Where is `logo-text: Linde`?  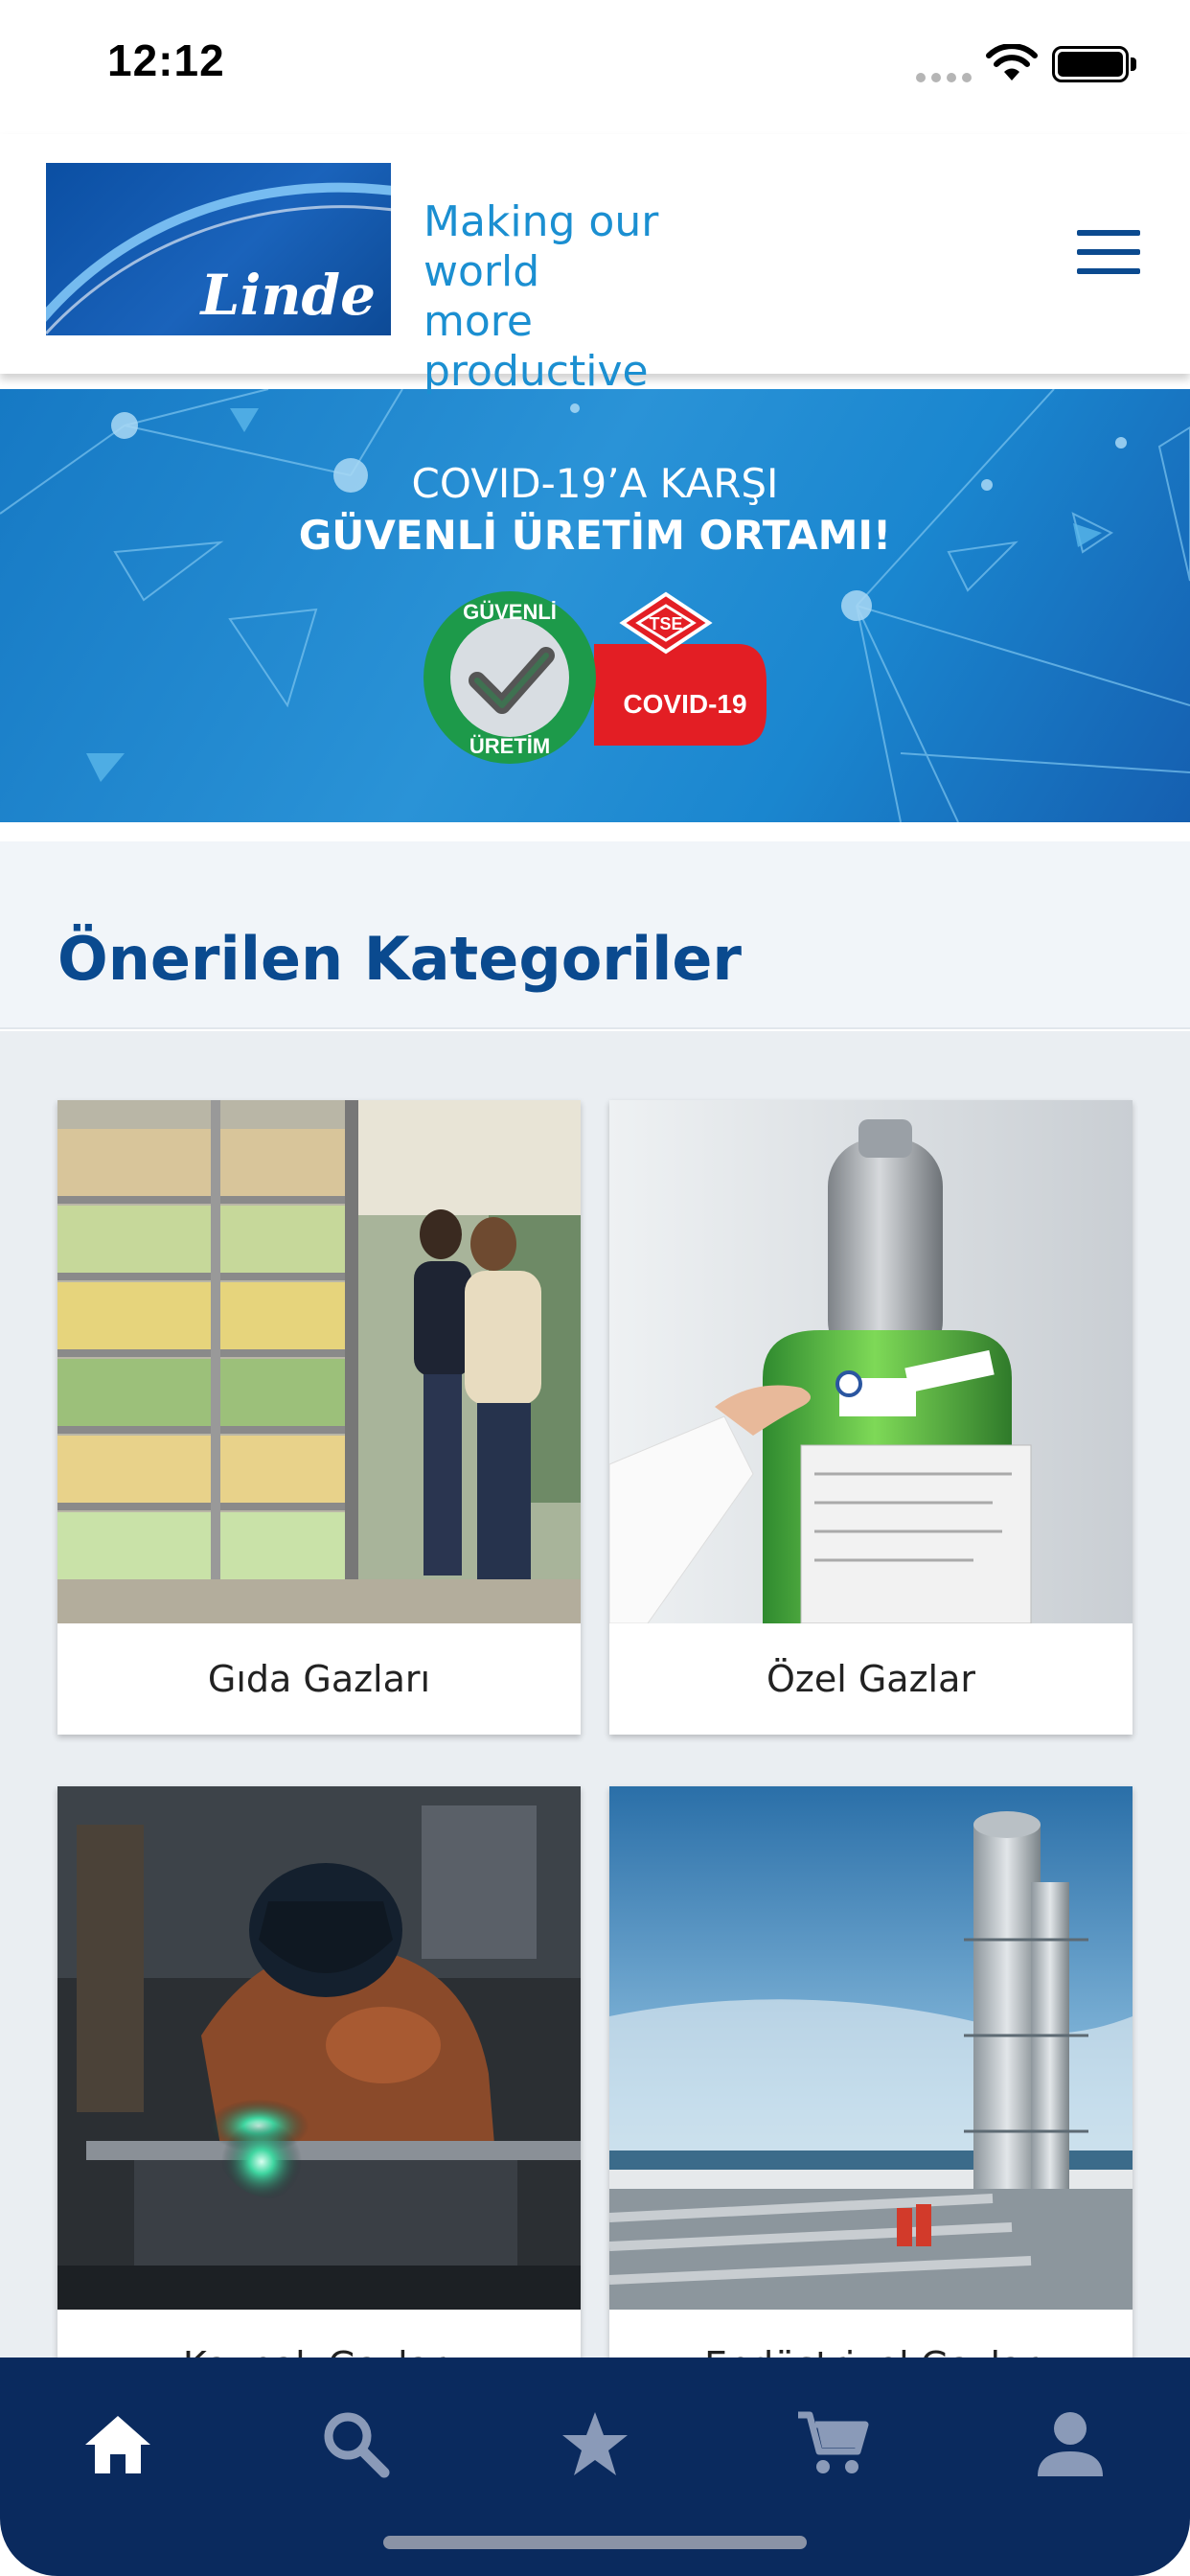
logo-text: Linde is located at coordinates (288, 295).